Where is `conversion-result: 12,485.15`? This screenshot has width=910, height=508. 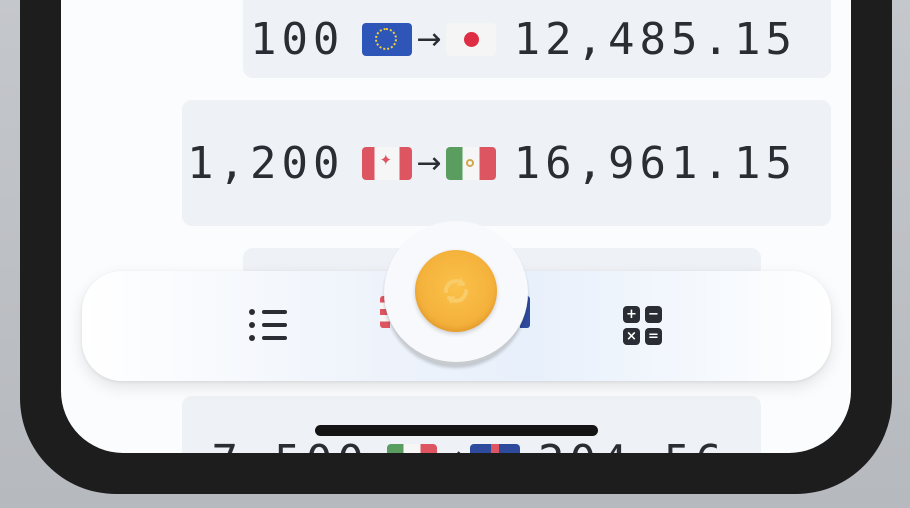 conversion-result: 12,485.15 is located at coordinates (655, 39).